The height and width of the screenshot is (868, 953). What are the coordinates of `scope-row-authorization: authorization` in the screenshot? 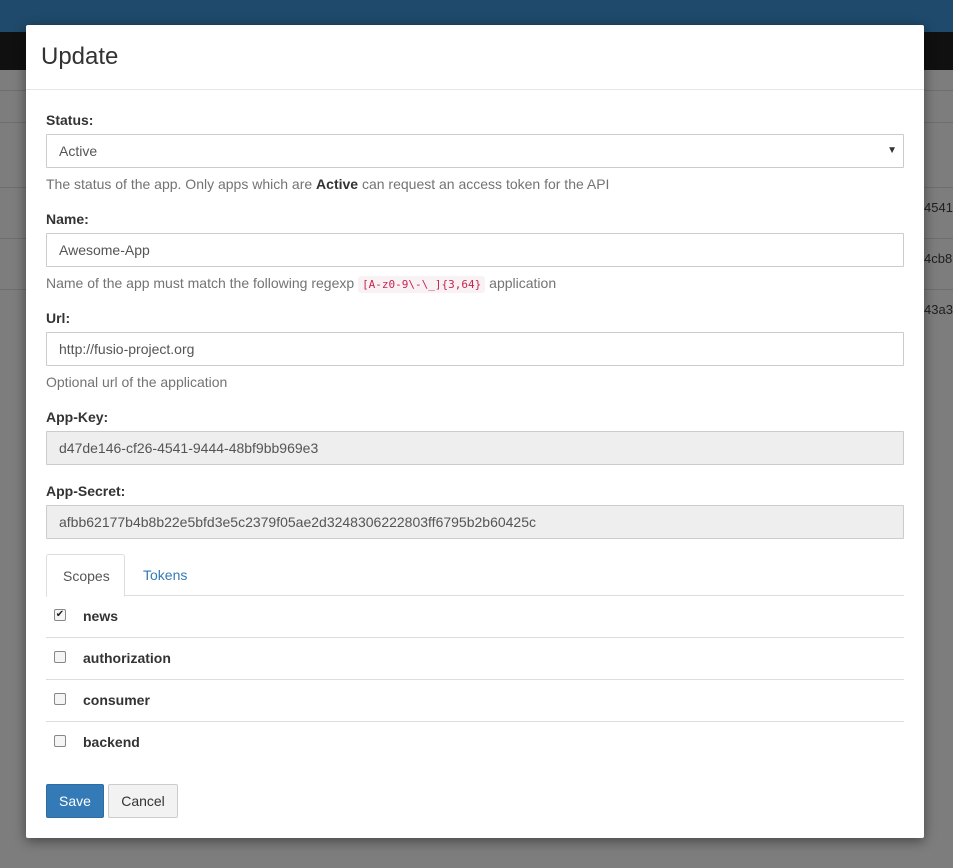 It's located at (475, 659).